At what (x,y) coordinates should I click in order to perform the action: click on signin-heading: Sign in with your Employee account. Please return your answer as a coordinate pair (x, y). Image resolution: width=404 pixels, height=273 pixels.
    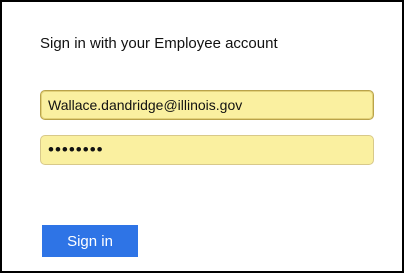
    Looking at the image, I should click on (159, 43).